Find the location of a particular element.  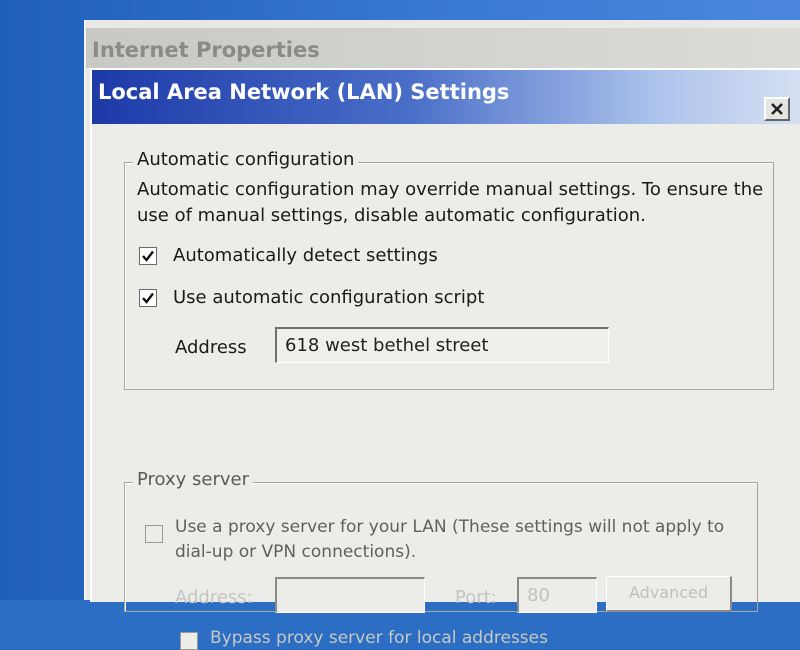

close-button is located at coordinates (777, 109).